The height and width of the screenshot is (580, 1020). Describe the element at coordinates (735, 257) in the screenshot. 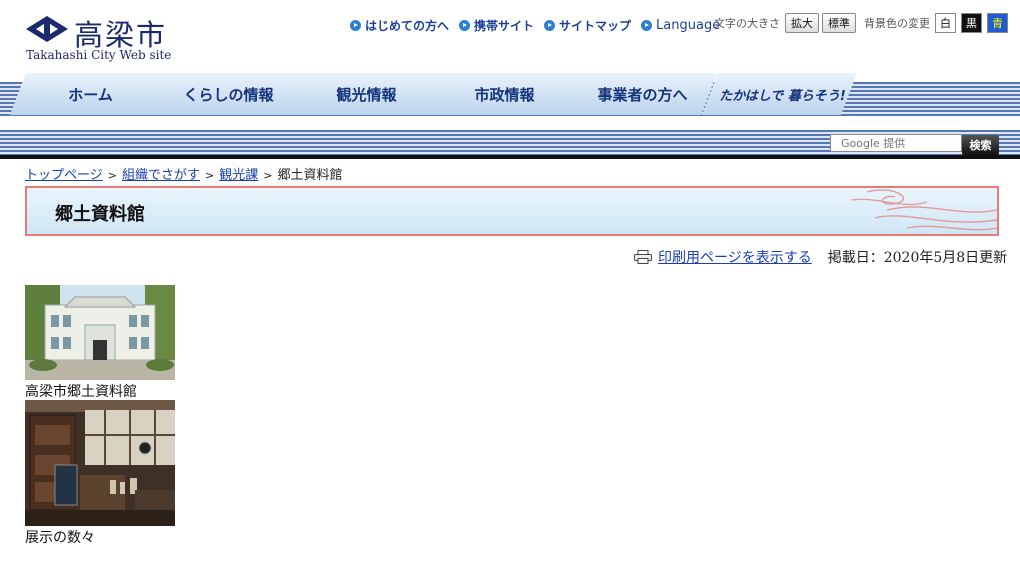

I see `print-page-link: 印刷用ページを表示する` at that location.